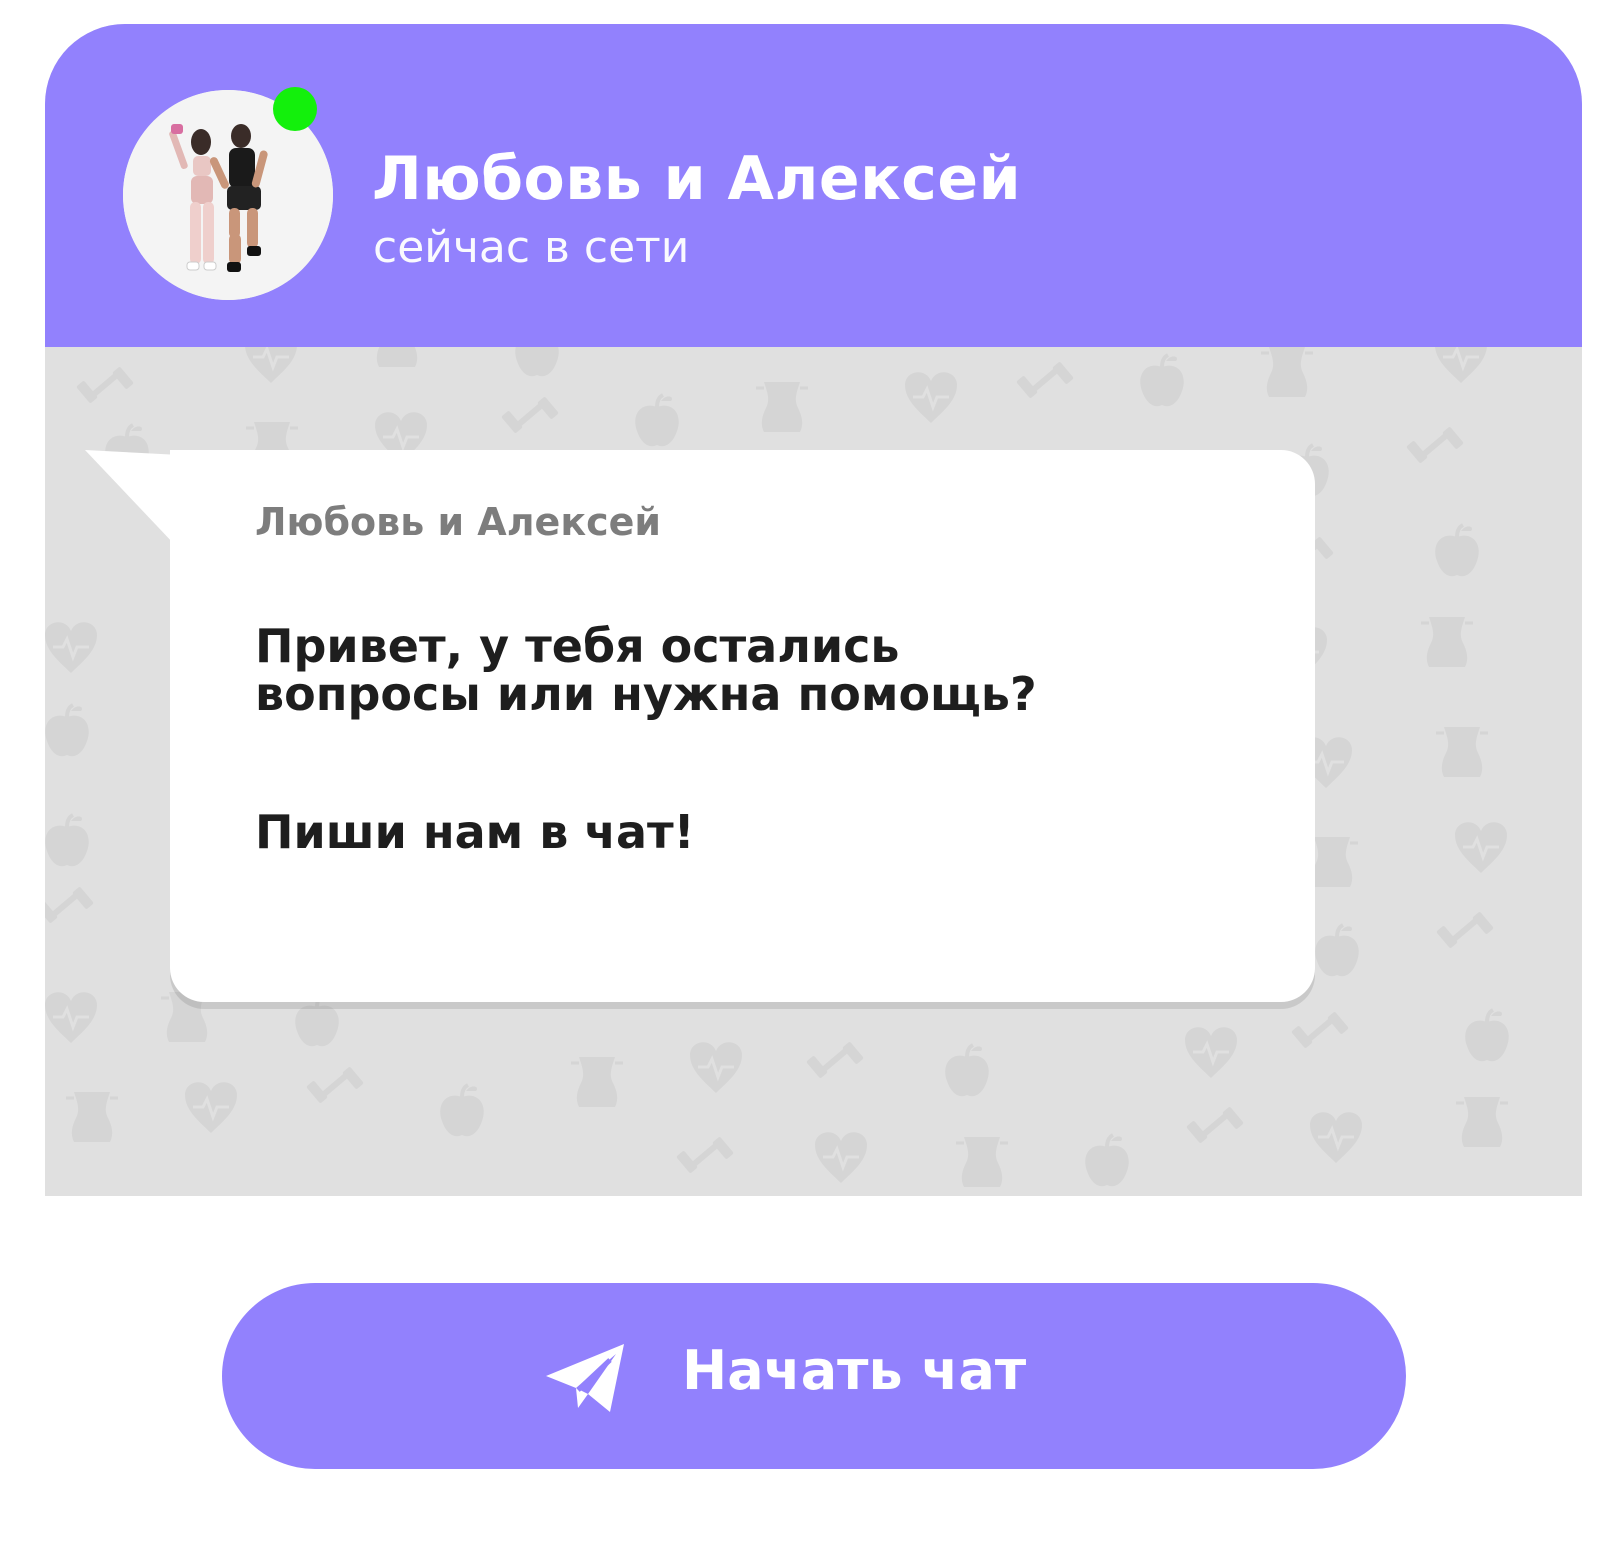 The width and height of the screenshot is (1620, 1562). I want to click on contact-status: сейчас в сети, so click(531, 247).